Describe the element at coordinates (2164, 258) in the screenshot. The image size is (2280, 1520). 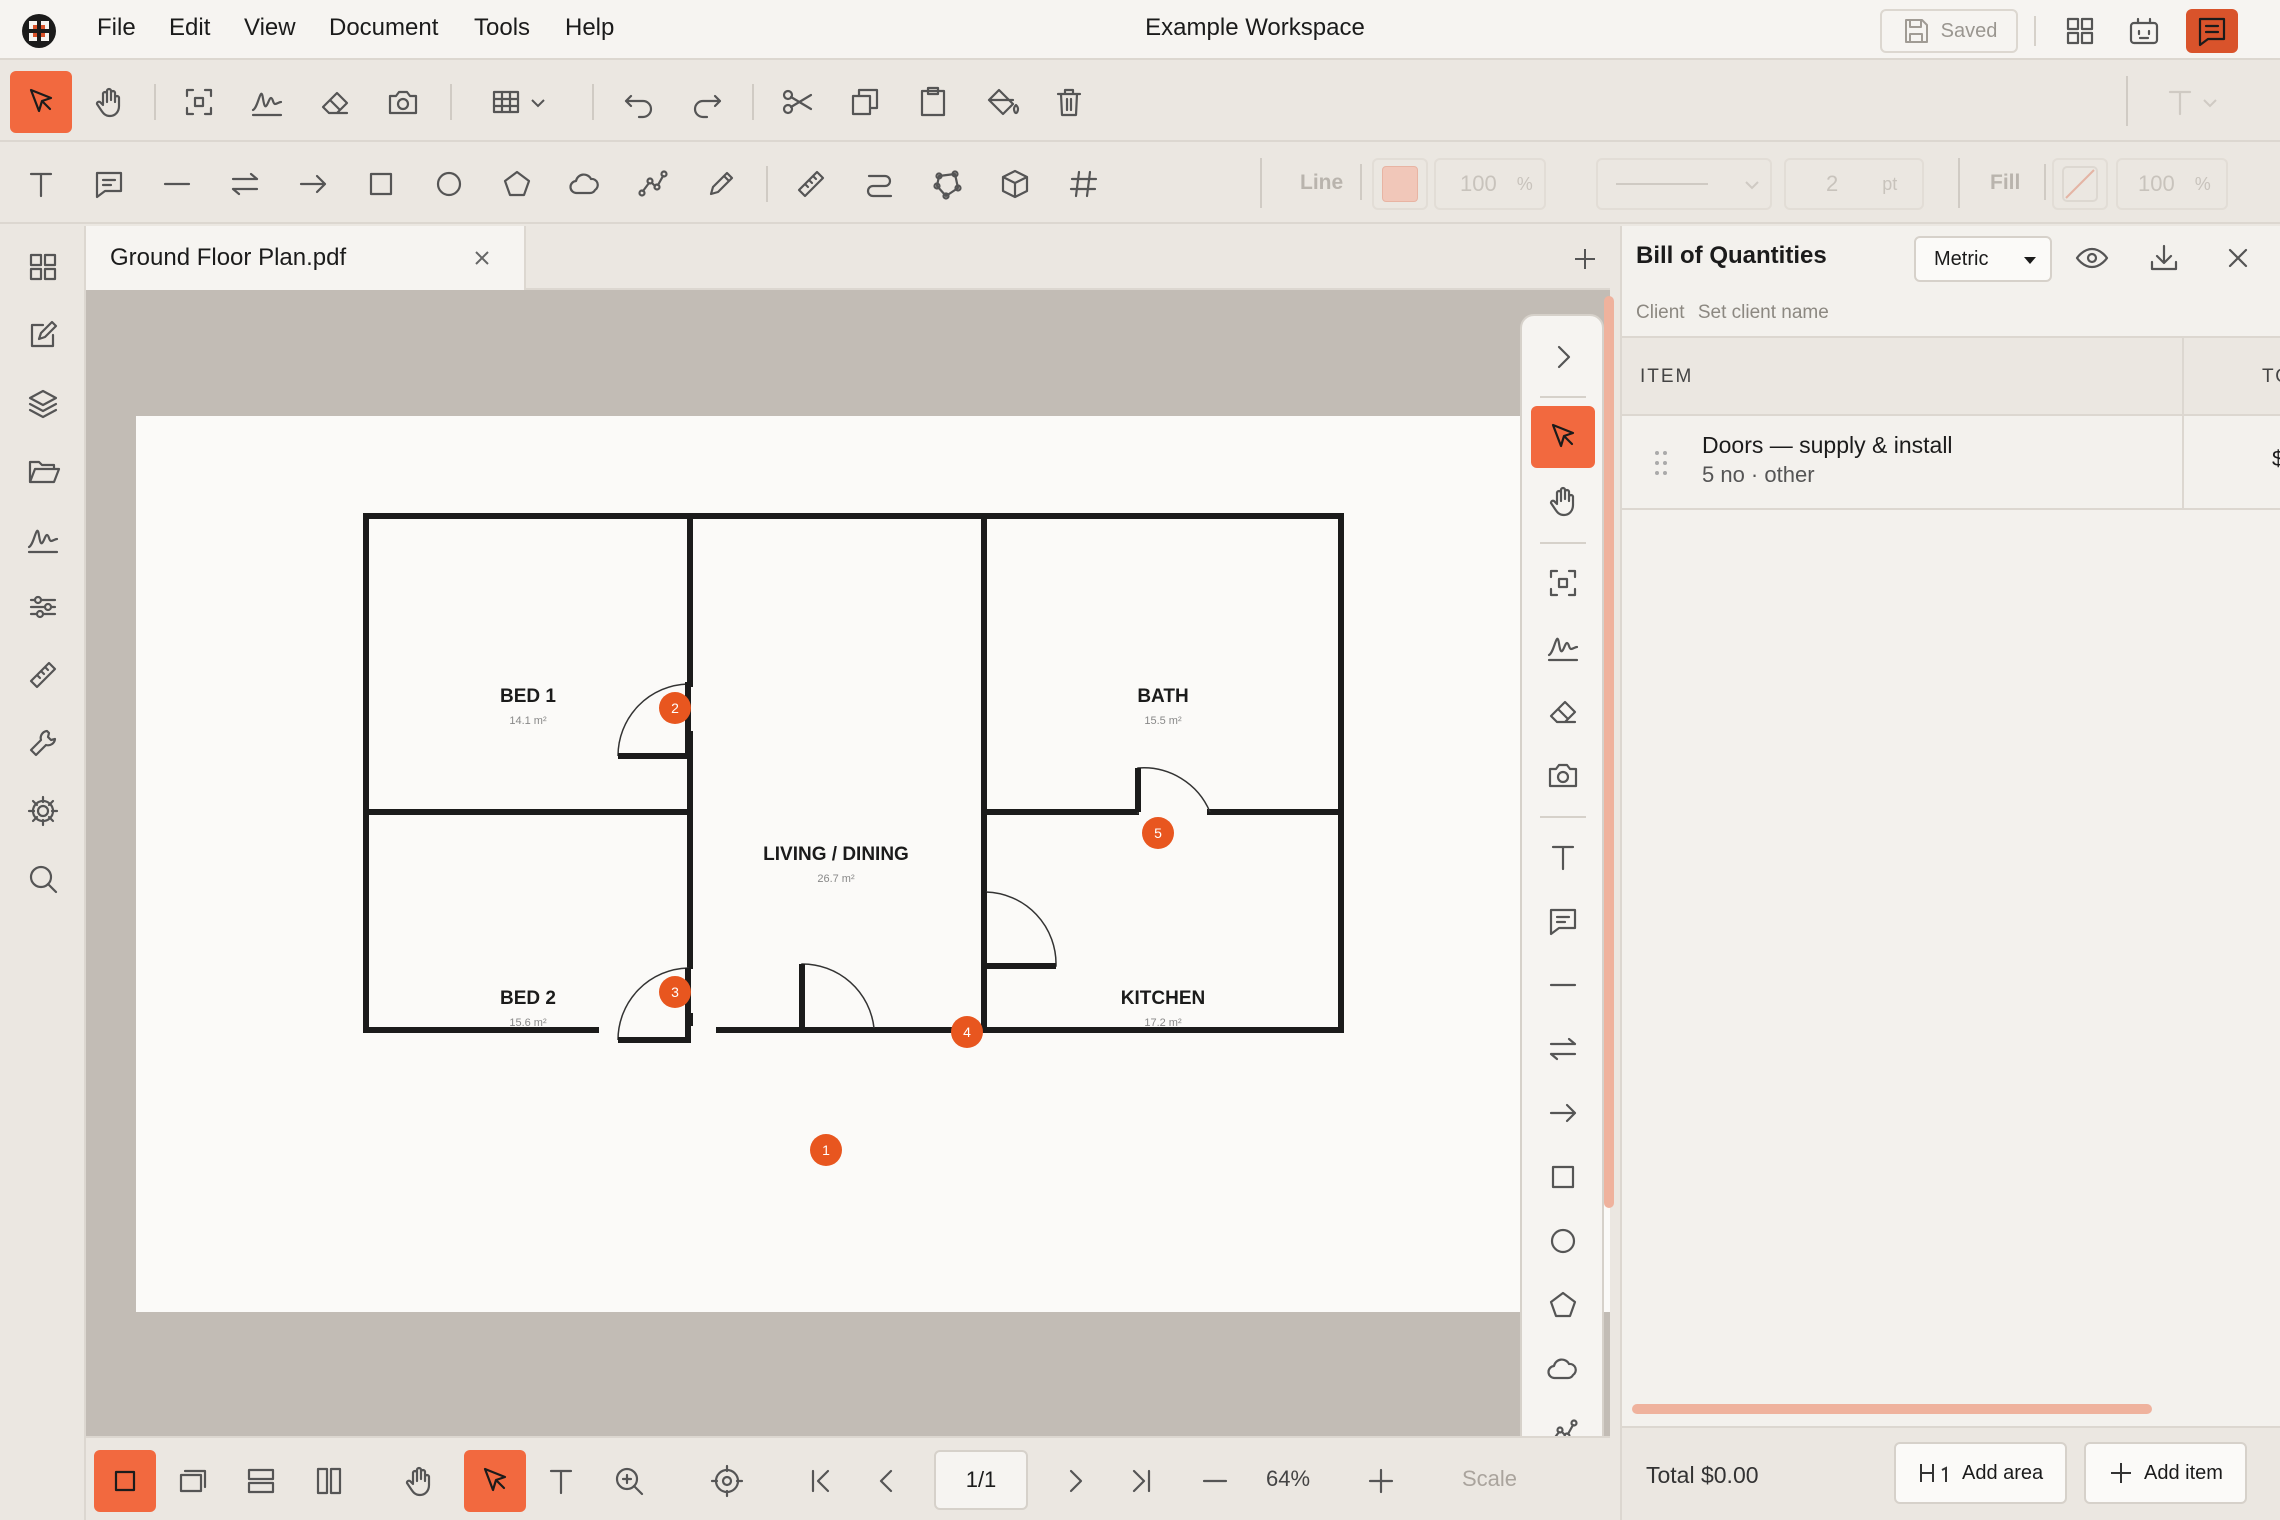
I see `download-icon` at that location.